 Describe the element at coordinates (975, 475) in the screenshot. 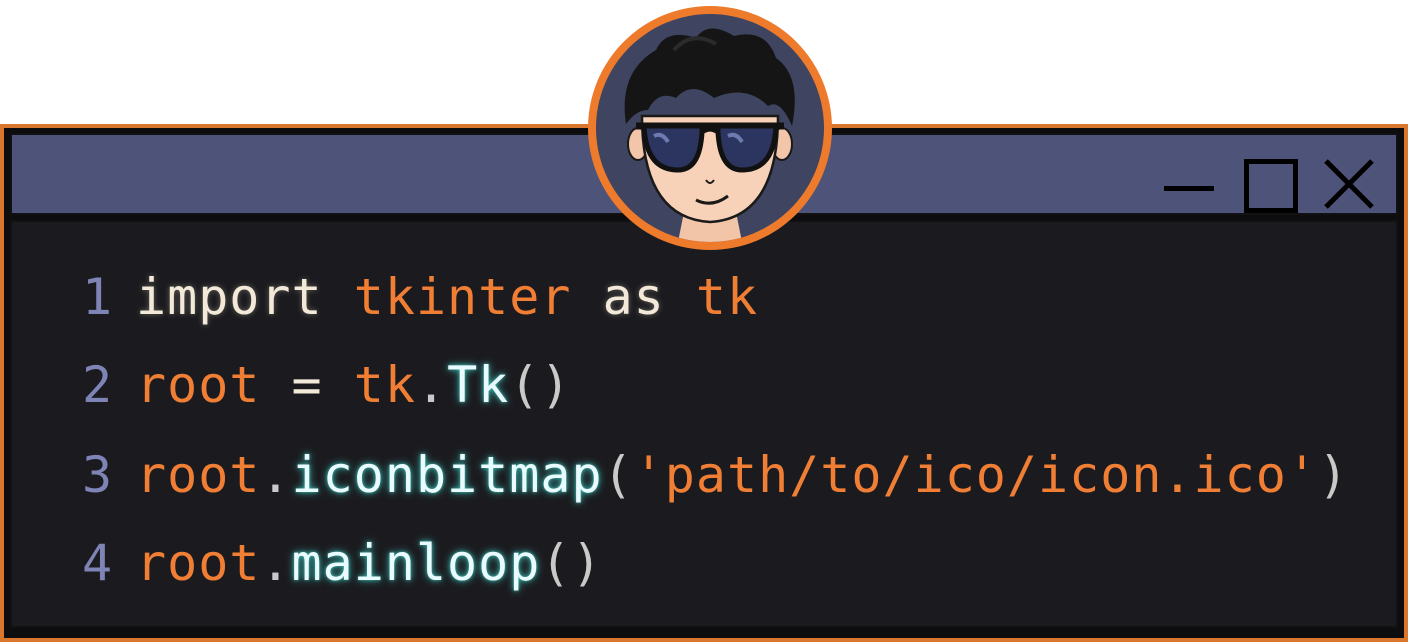

I see `code-token: 'path/to/ico/icon.ico'` at that location.